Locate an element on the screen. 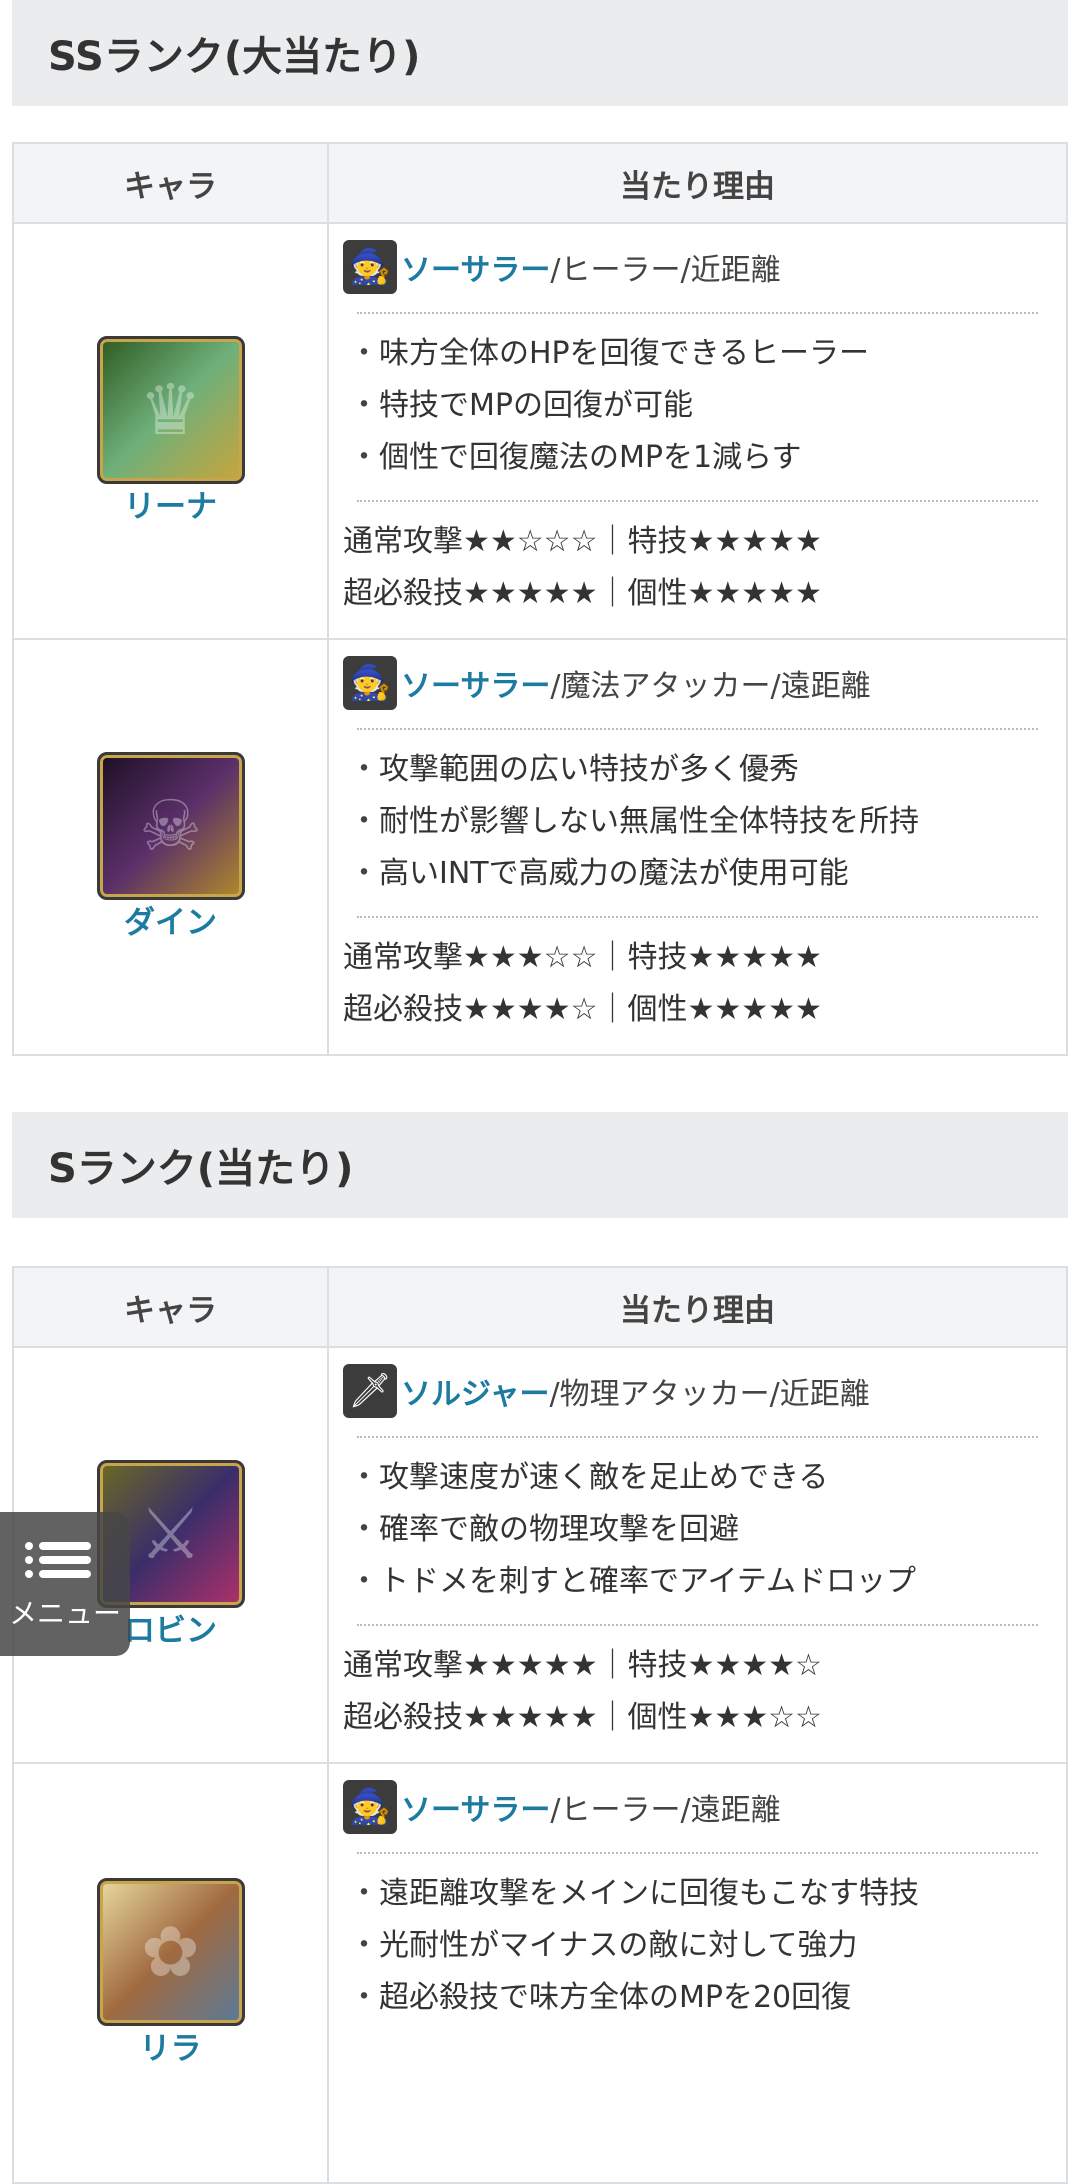  list-item: 高いINTで高威力の魔法が使用可能 is located at coordinates (700, 874).